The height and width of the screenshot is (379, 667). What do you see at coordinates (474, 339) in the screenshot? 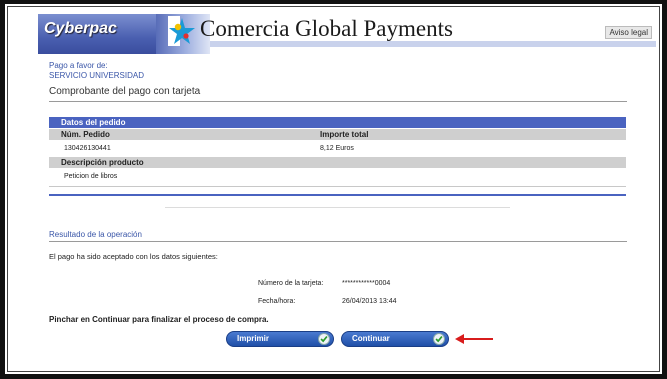
I see `red-arrow-icon` at bounding box center [474, 339].